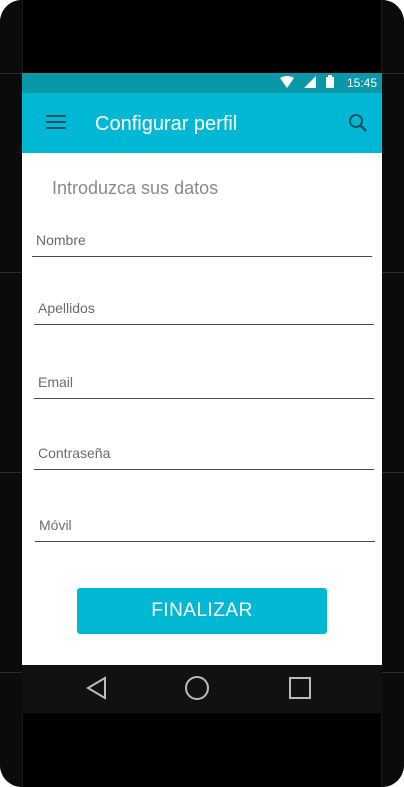 This screenshot has width=404, height=787. I want to click on recents-icon, so click(300, 688).